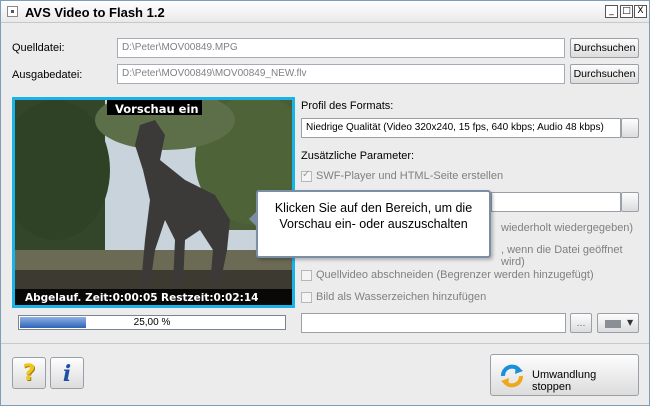  What do you see at coordinates (341, 74) in the screenshot?
I see `output-file-field: D:\Peter\MOV00849\MOV00849_NEW.flv` at bounding box center [341, 74].